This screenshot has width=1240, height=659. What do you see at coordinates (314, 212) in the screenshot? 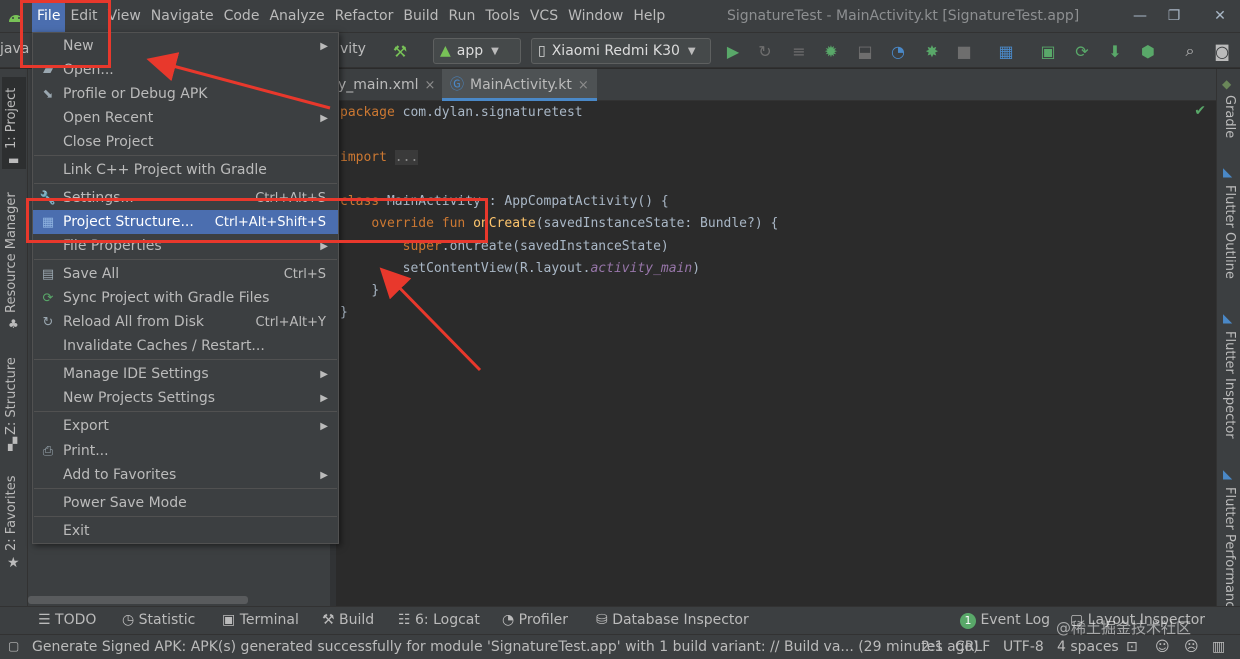
I see `annotation-arrows` at bounding box center [314, 212].